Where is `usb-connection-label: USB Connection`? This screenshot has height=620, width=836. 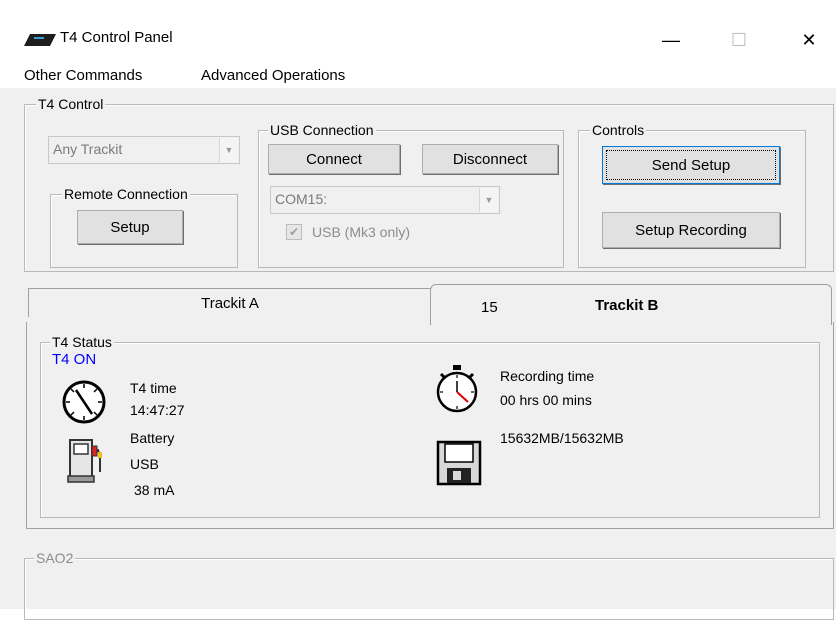 usb-connection-label: USB Connection is located at coordinates (322, 130).